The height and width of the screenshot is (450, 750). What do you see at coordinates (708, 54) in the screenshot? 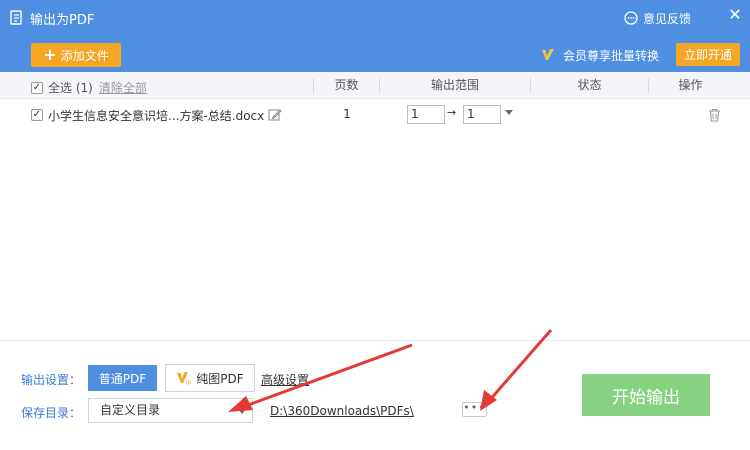
I see `open-vip-button: 立即开通` at bounding box center [708, 54].